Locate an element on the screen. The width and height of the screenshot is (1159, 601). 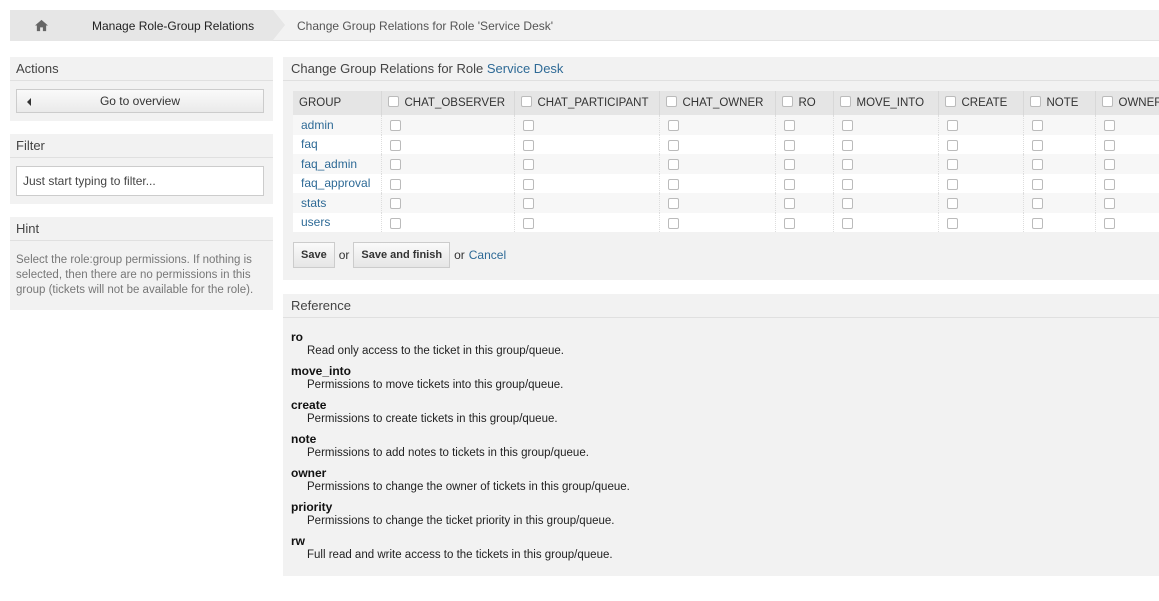
filter-widget: Filter is located at coordinates (141, 169).